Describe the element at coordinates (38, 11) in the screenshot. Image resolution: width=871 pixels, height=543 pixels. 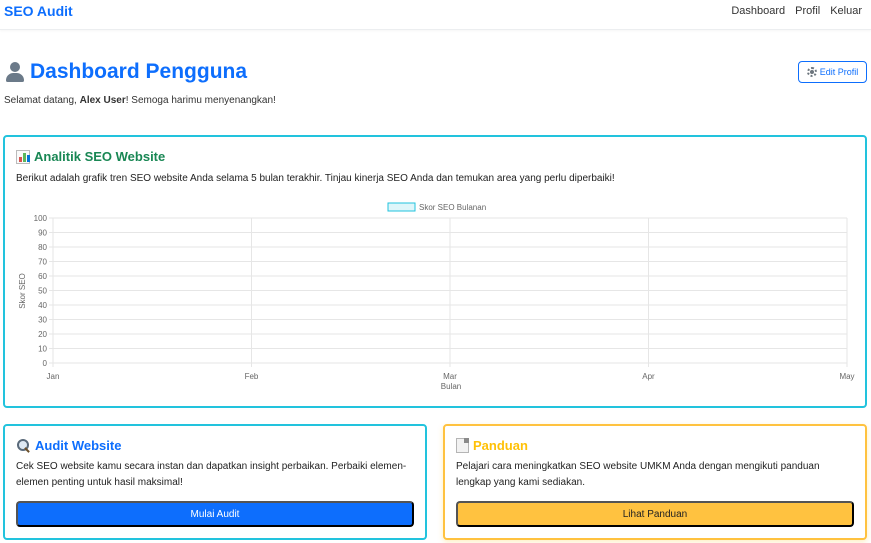
I see `brand-link: SEO Audit` at that location.